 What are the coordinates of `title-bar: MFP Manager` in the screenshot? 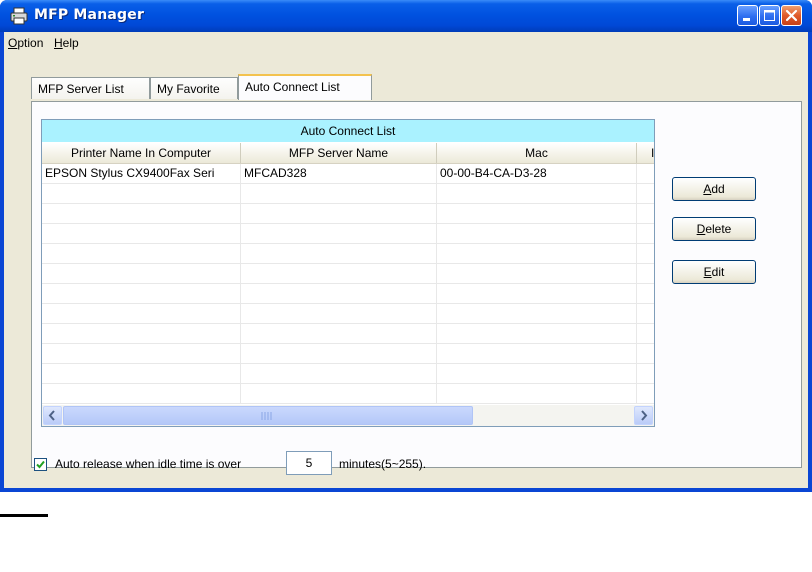 It's located at (406, 16).